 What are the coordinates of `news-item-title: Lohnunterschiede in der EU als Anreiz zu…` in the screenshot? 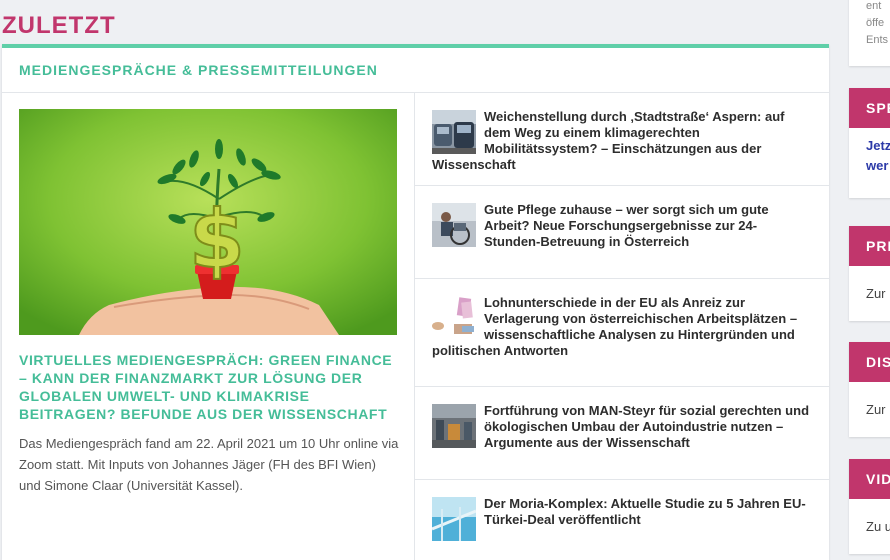 It's located at (622, 327).